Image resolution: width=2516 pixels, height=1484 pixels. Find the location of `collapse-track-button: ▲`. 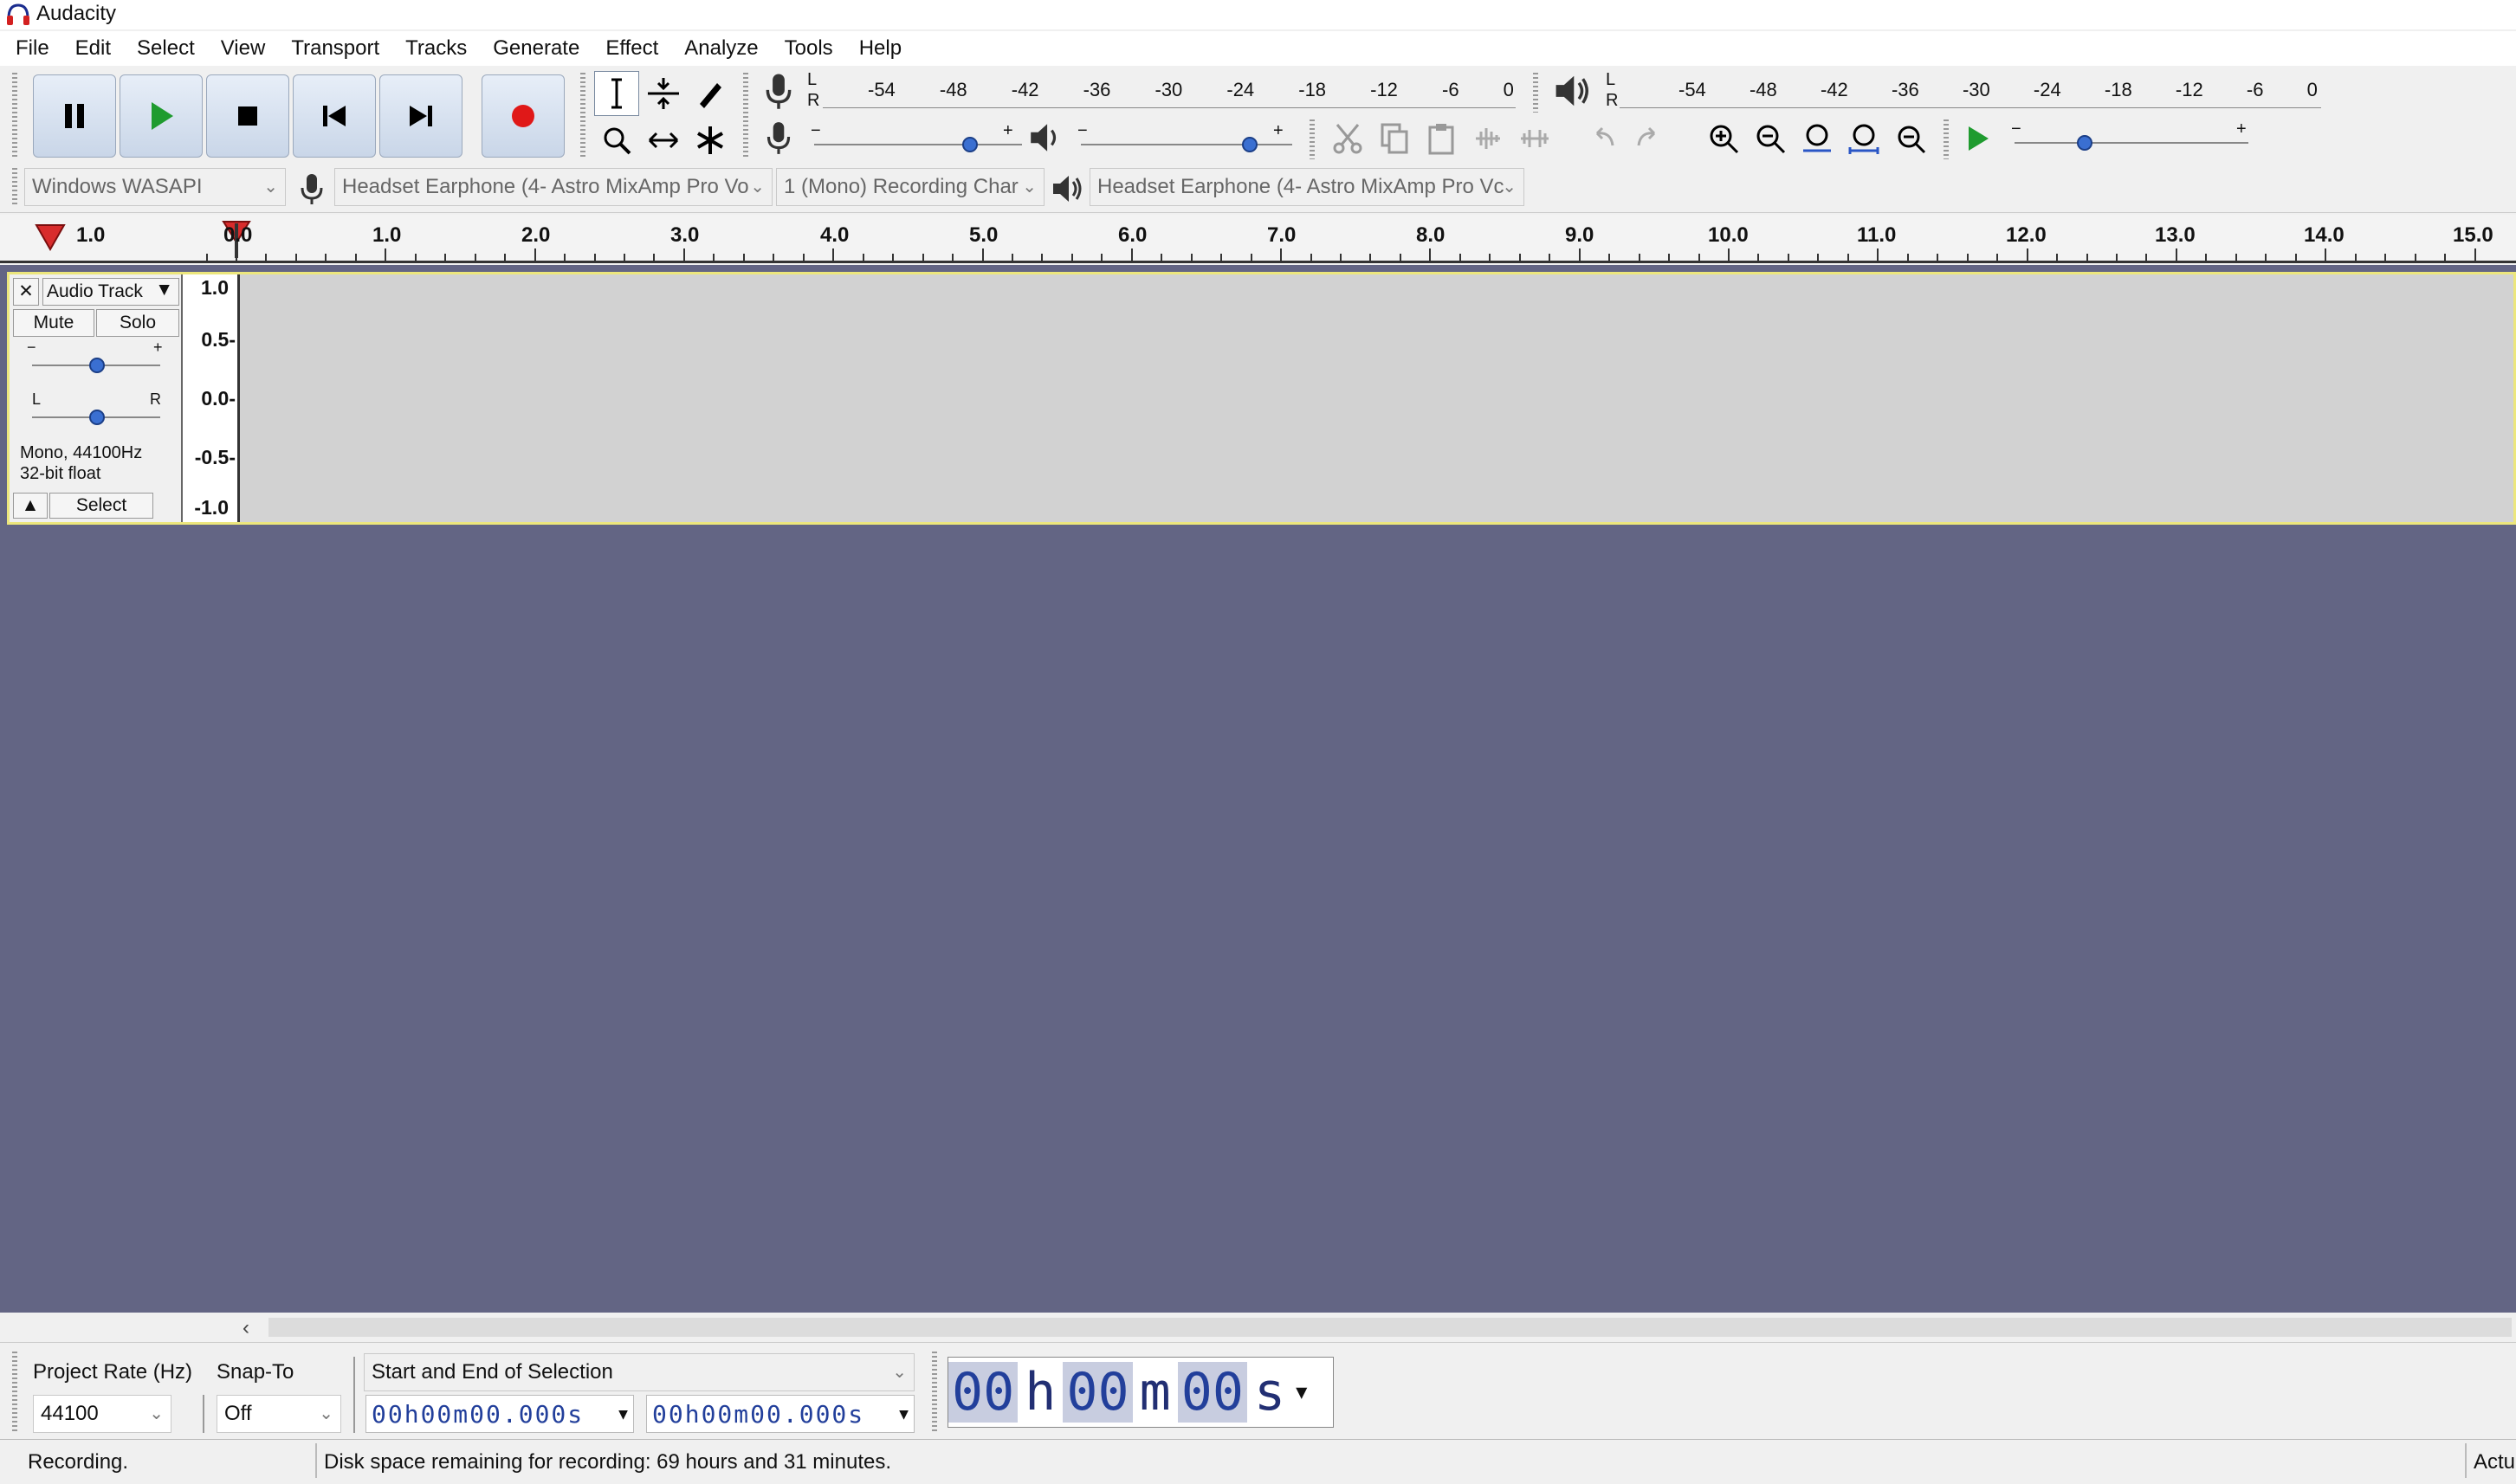

collapse-track-button: ▲ is located at coordinates (31, 506).